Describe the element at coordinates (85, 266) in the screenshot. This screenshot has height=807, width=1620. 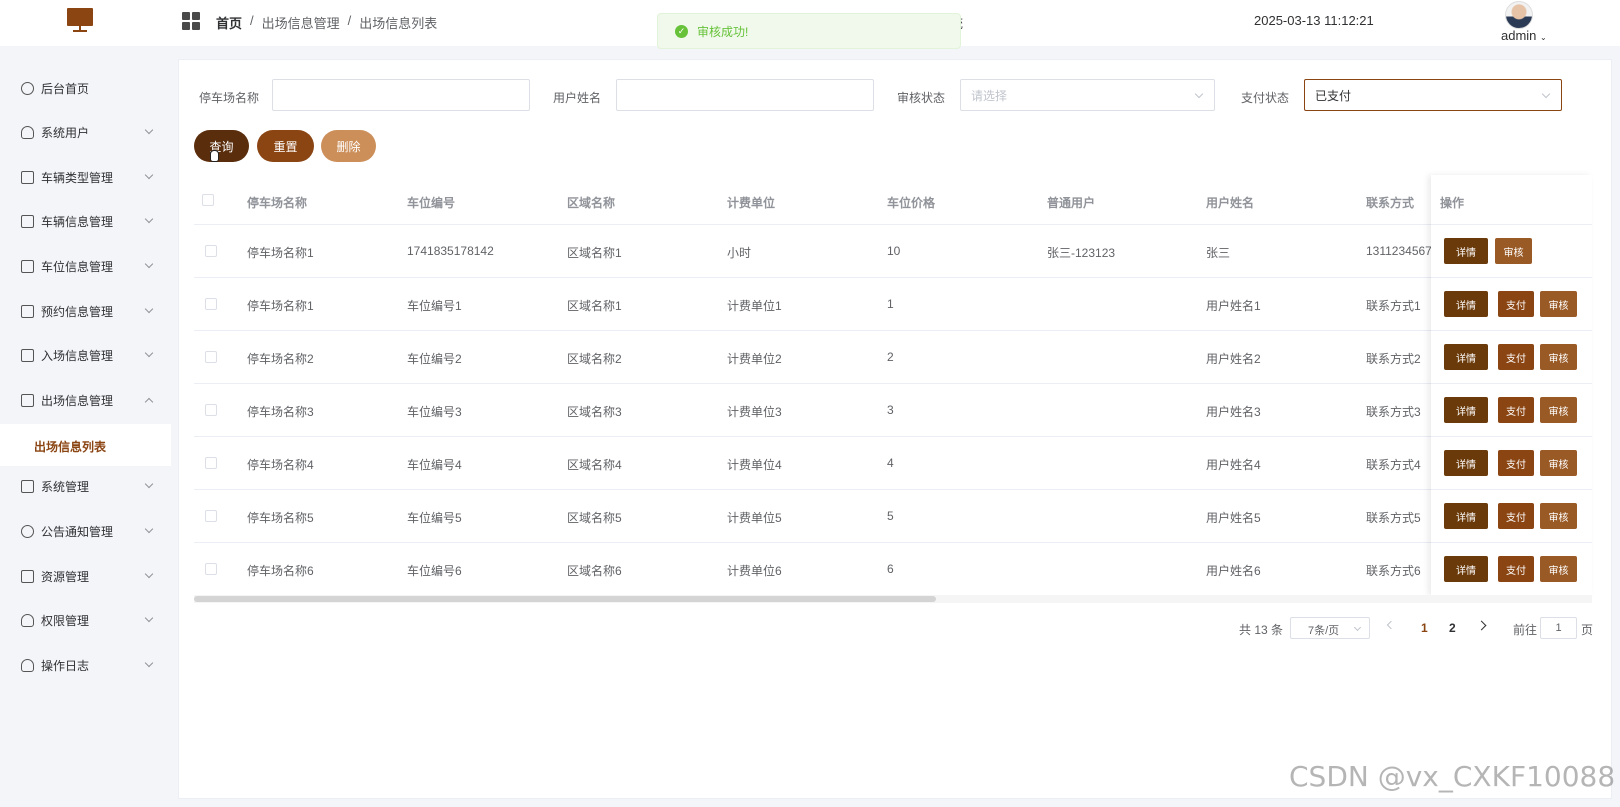
I see `sidebar-item-space-info: 车位信息管理` at that location.